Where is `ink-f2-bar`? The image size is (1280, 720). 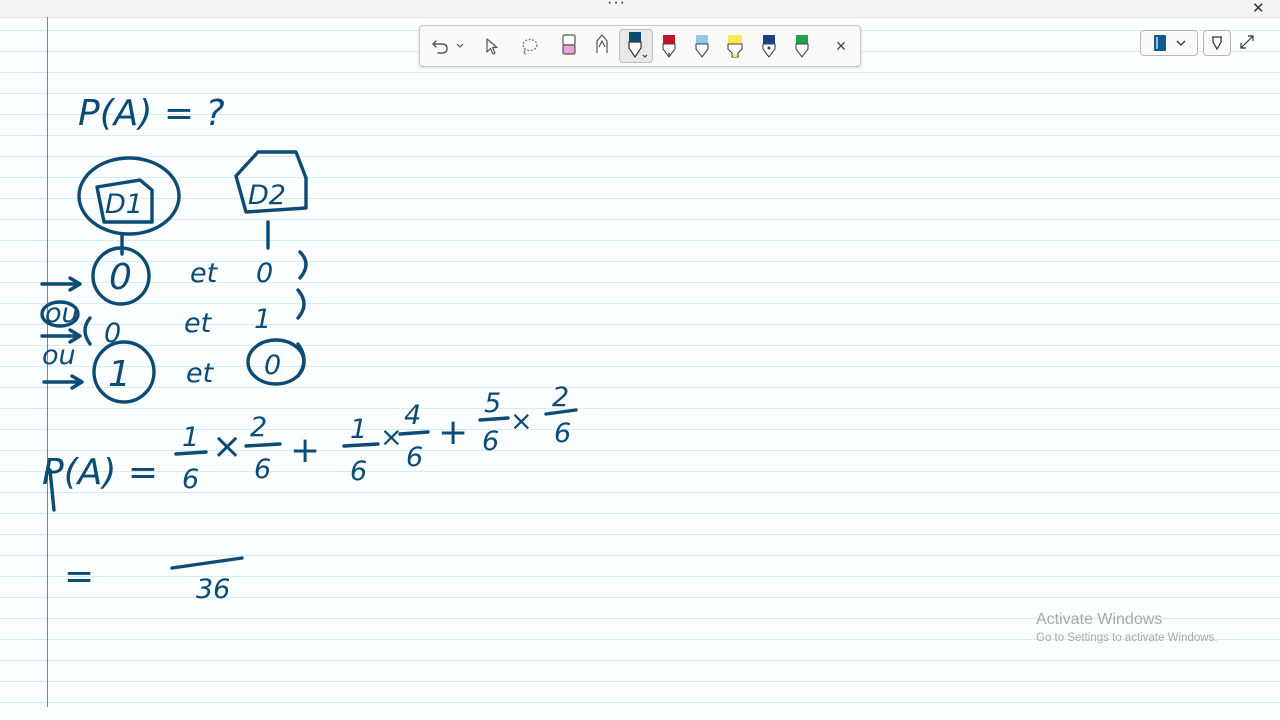 ink-f2-bar is located at coordinates (263, 445).